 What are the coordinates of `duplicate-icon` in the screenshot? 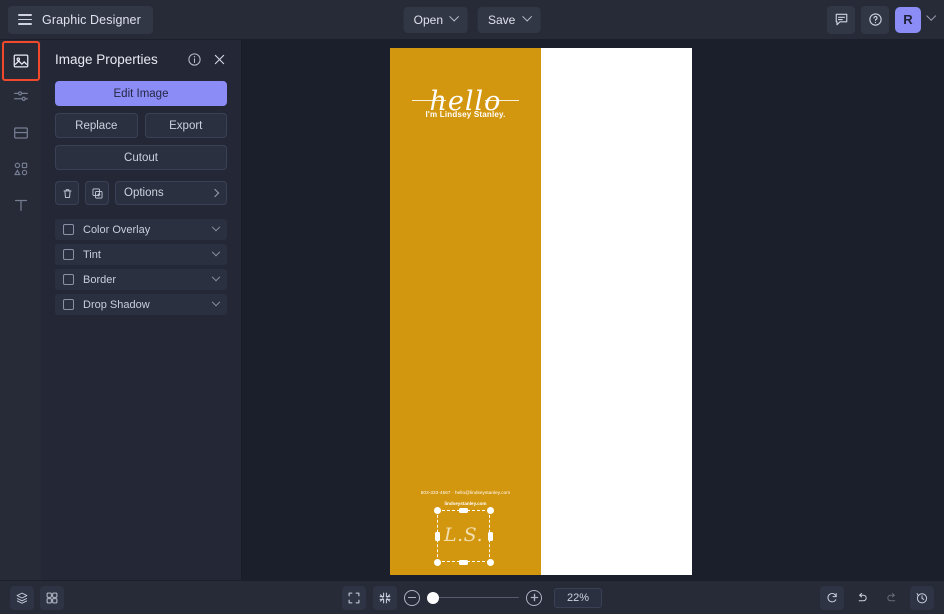 It's located at (97, 193).